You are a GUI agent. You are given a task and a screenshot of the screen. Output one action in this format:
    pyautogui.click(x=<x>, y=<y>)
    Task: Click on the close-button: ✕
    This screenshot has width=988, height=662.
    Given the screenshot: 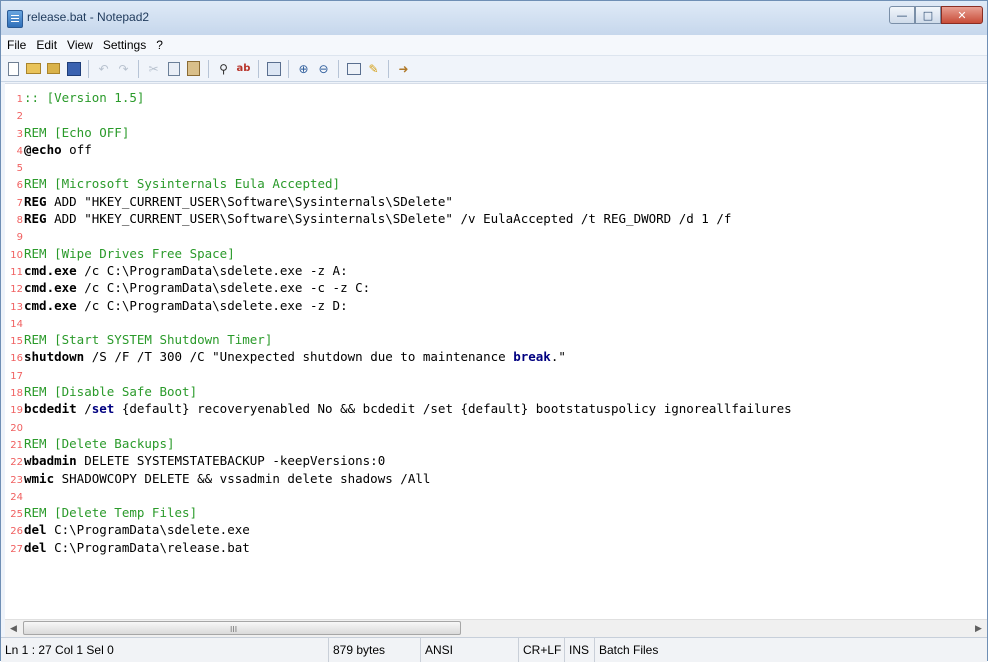 What is the action you would take?
    pyautogui.click(x=962, y=15)
    